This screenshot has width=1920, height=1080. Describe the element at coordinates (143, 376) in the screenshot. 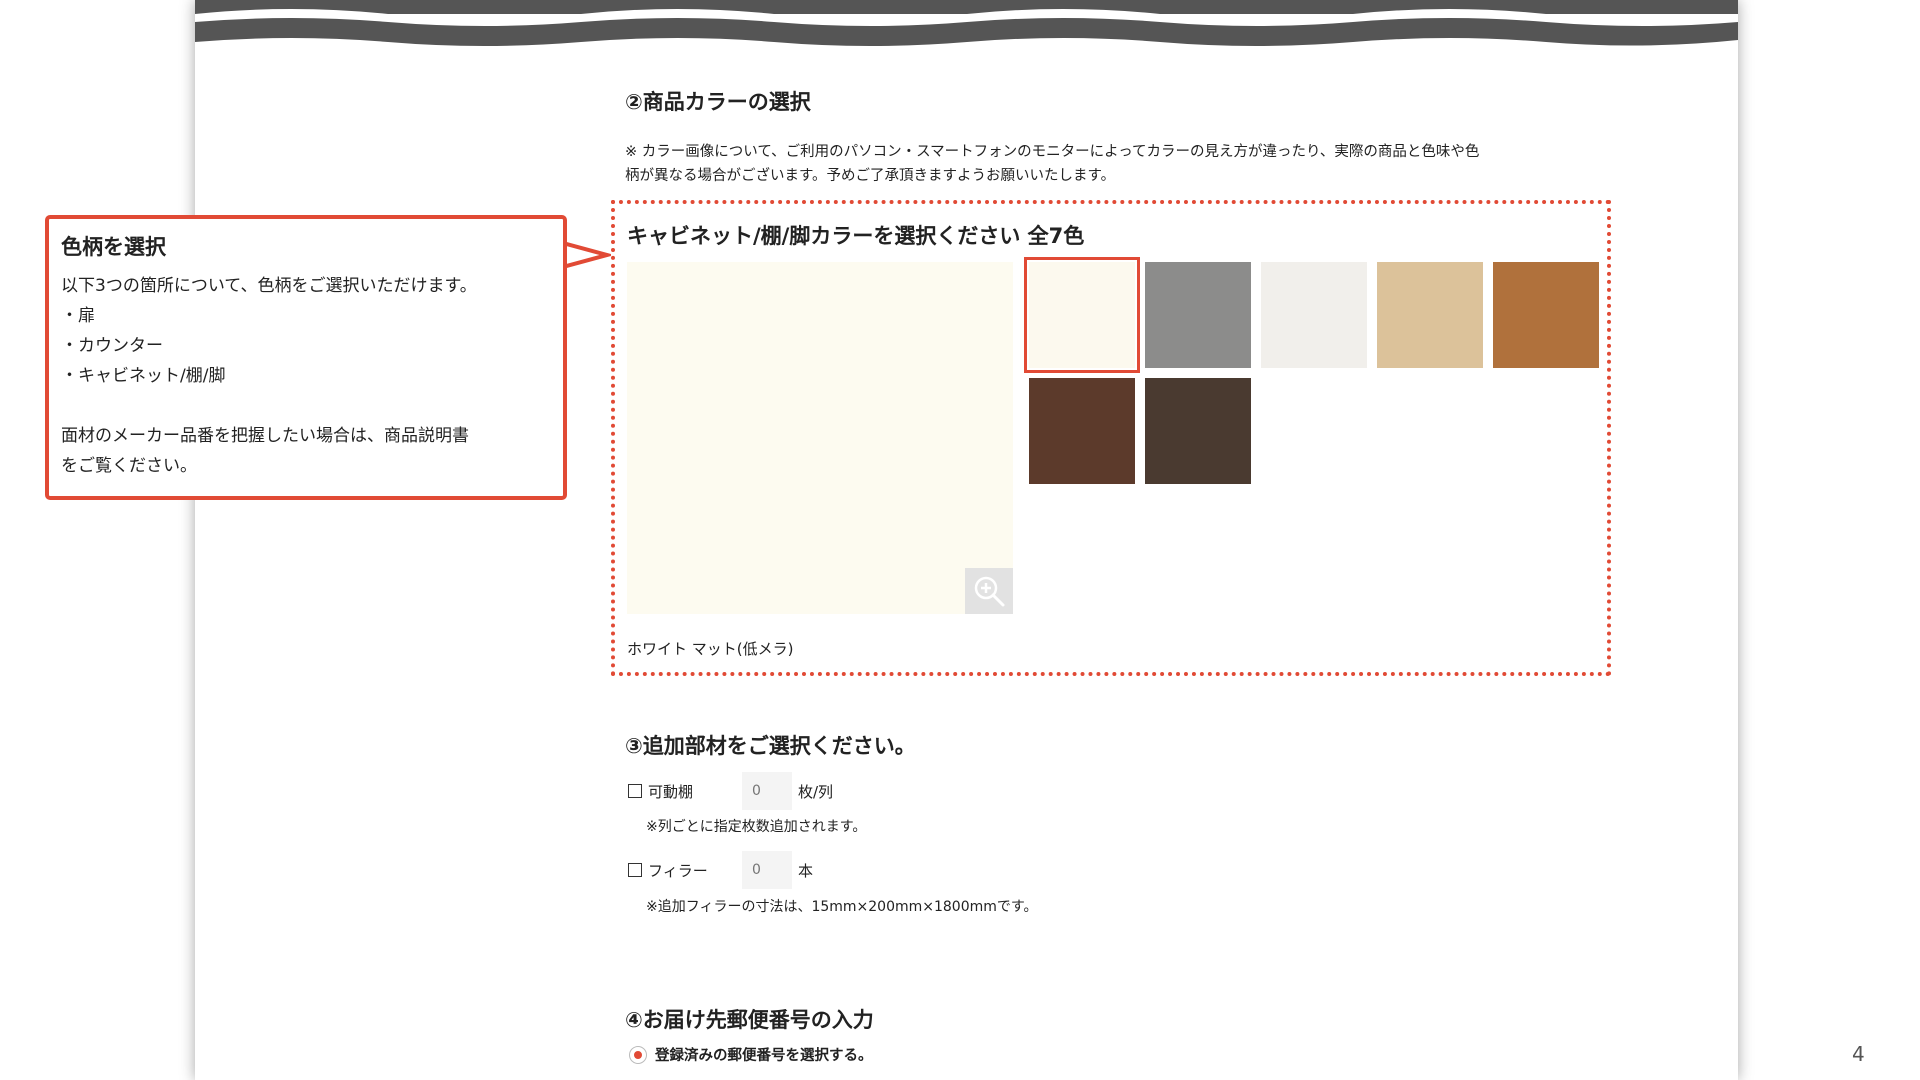

I see `callout-line: ・キャビネット/棚/脚` at that location.